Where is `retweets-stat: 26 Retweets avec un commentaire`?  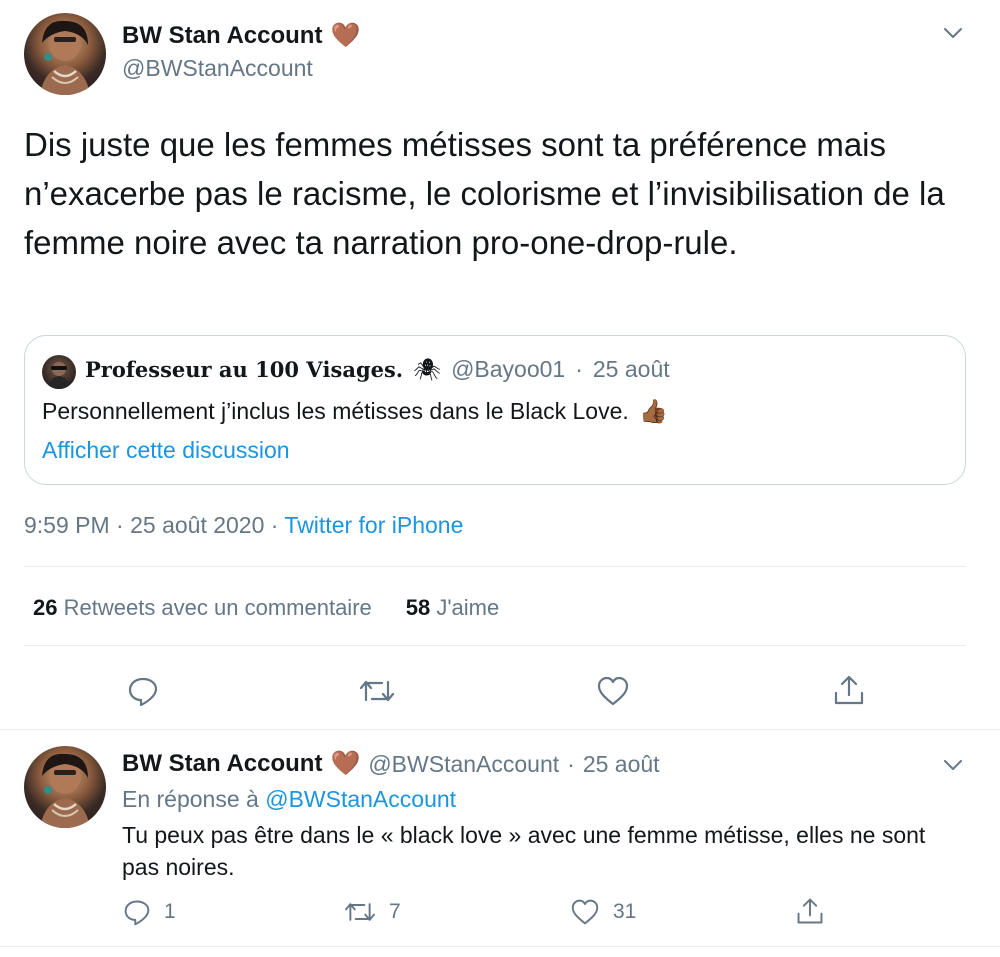
retweets-stat: 26 Retweets avec un commentaire is located at coordinates (202, 608).